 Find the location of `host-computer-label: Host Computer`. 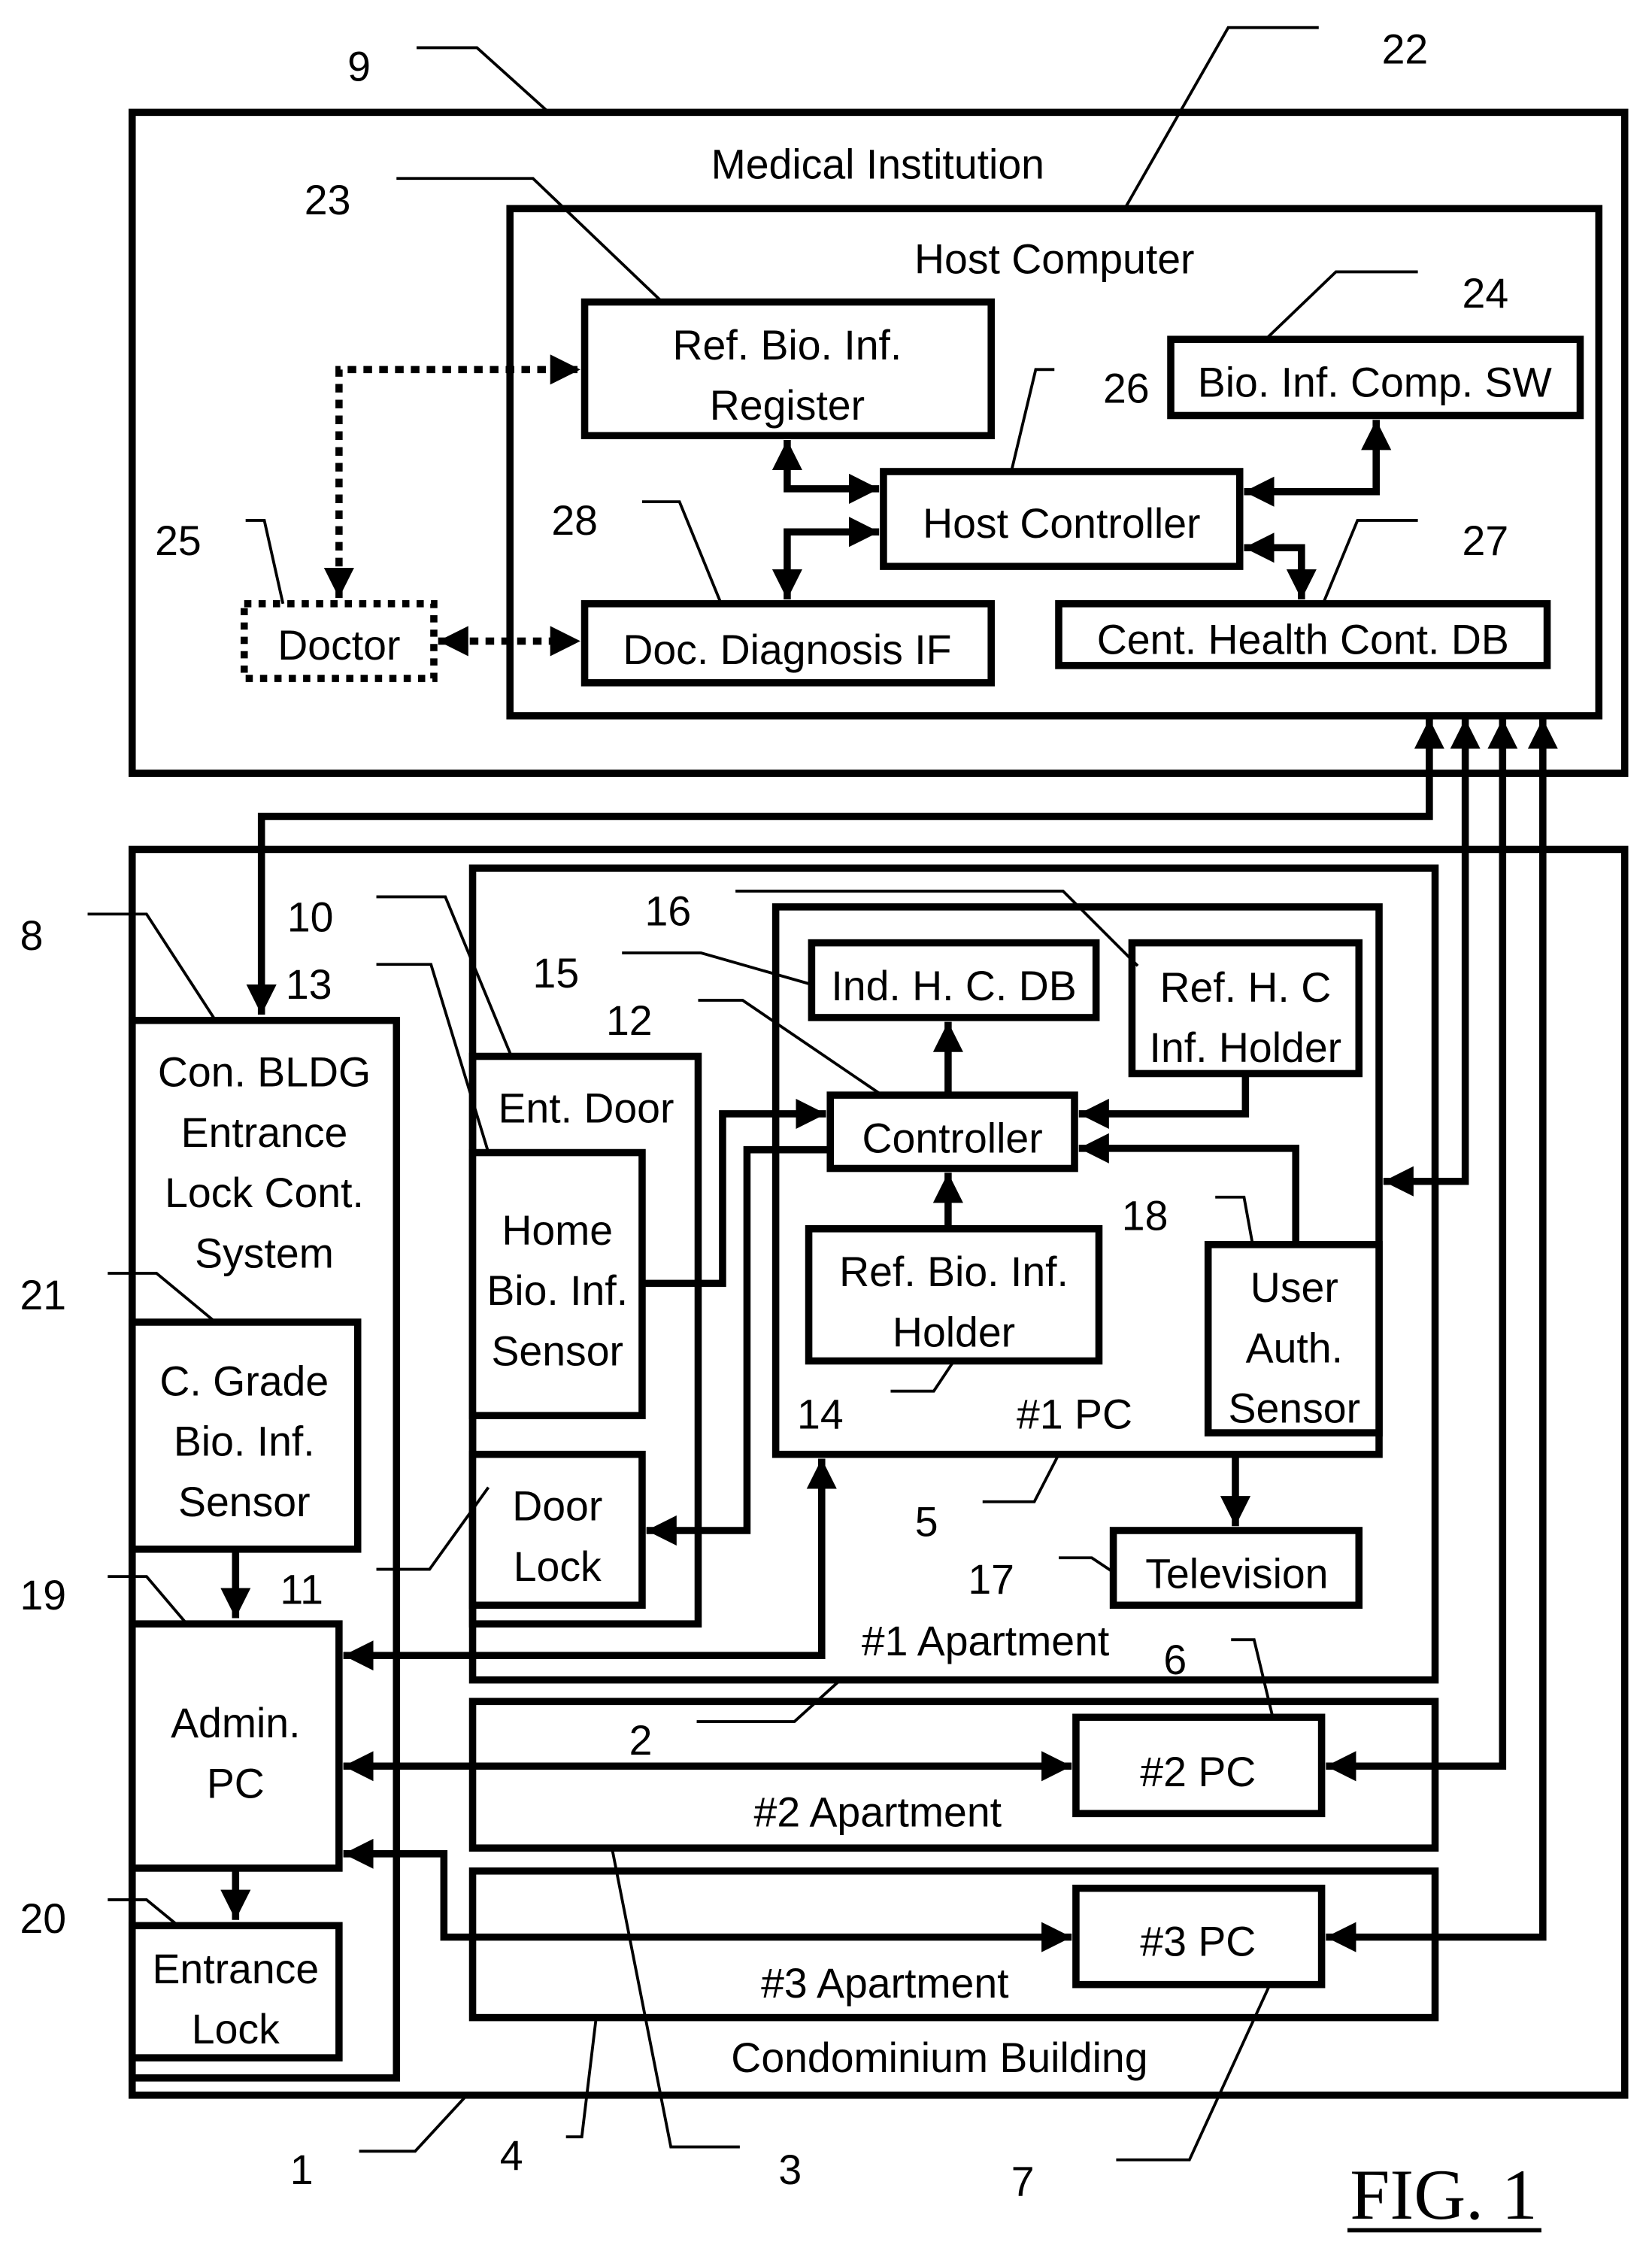

host-computer-label: Host Computer is located at coordinates (1054, 258).